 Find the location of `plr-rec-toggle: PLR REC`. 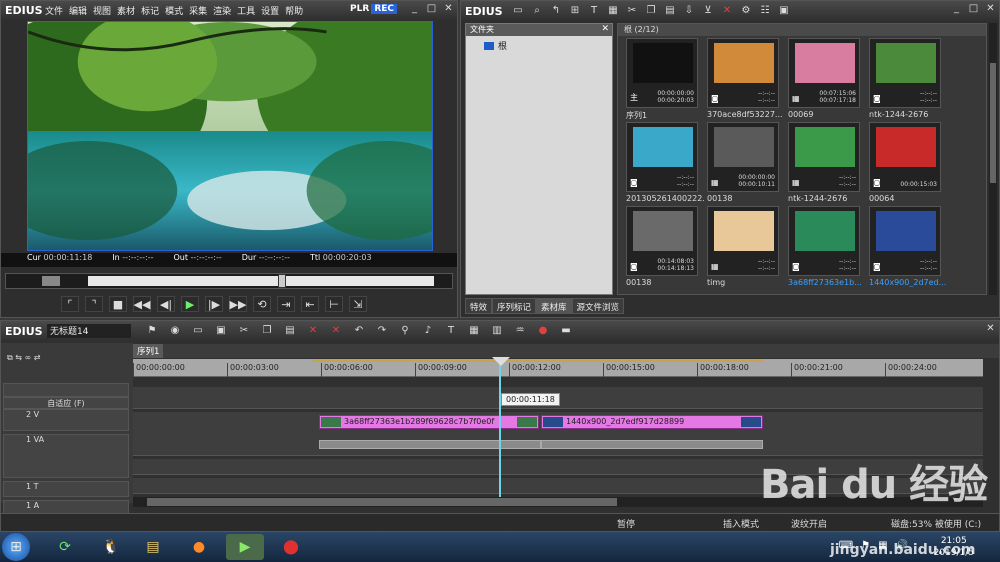

plr-rec-toggle: PLR REC is located at coordinates (372, 9).